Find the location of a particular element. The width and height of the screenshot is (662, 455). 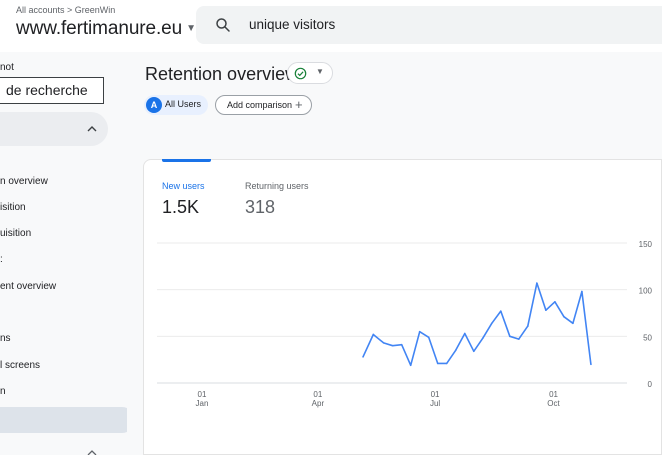

plus-icon: + is located at coordinates (299, 104).